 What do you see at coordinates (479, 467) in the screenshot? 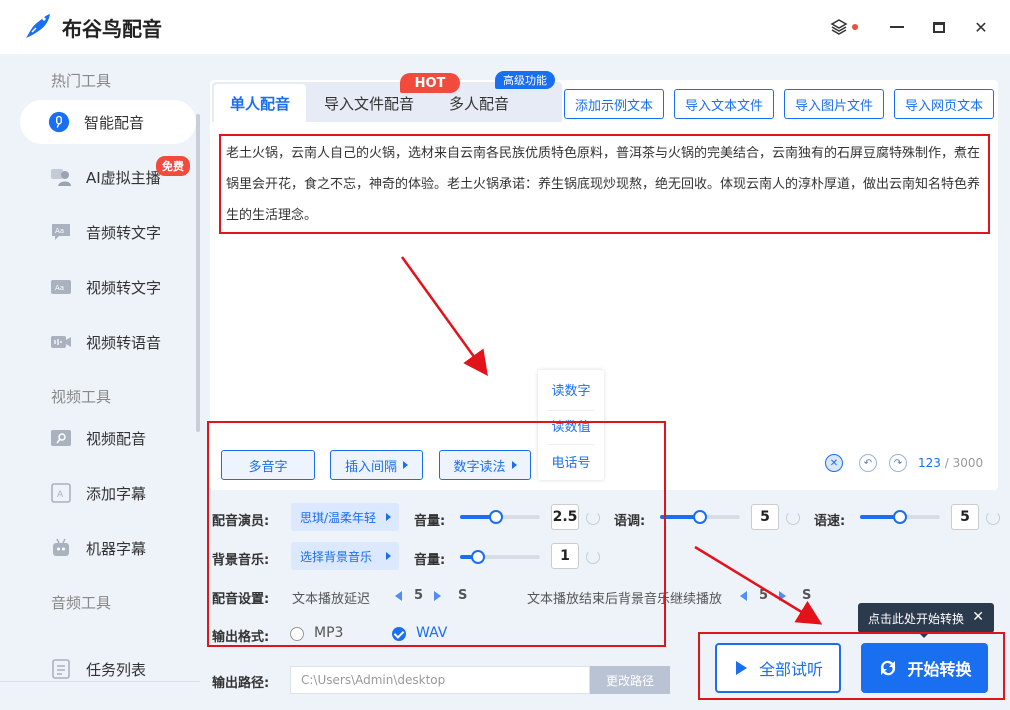
I see `number-reading-label: 数字读法` at bounding box center [479, 467].